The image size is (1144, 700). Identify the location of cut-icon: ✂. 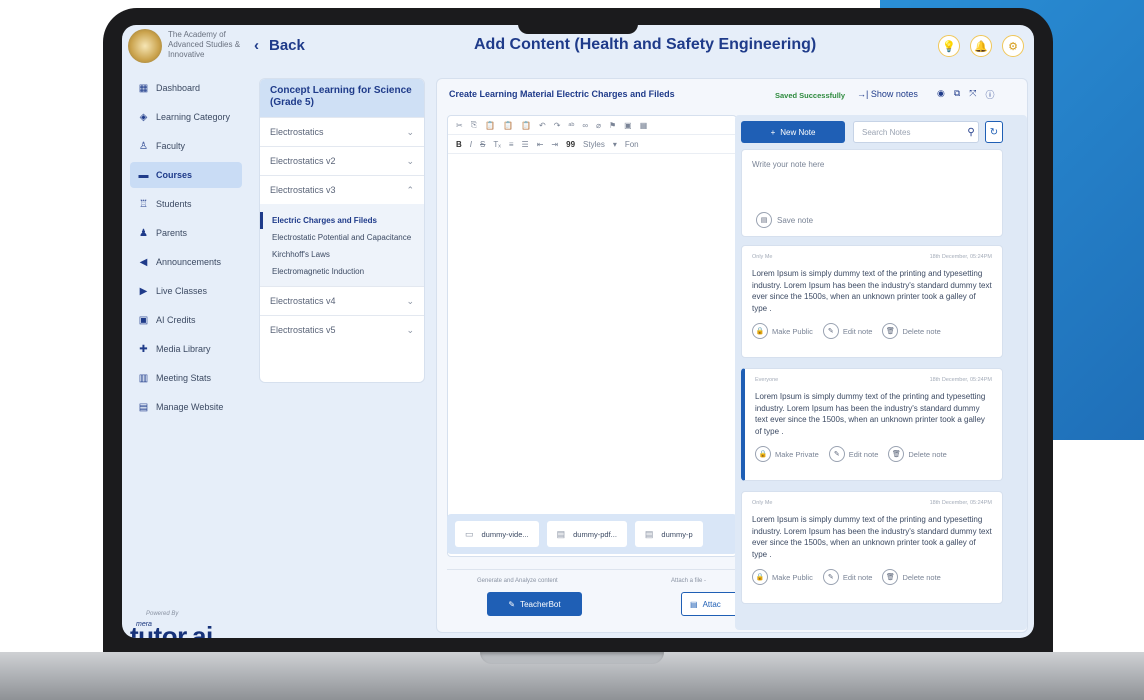
(459, 125).